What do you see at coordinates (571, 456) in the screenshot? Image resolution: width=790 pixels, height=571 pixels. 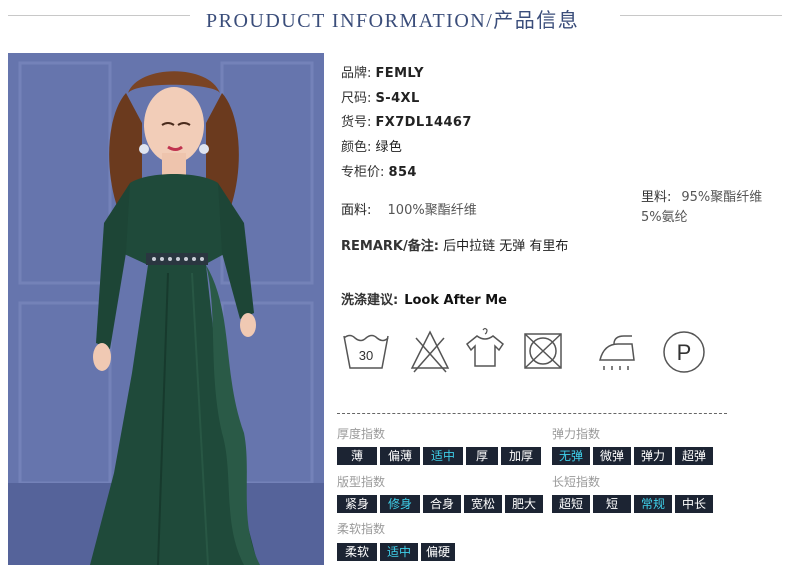 I see `elasticity-option-selected: 无弹` at bounding box center [571, 456].